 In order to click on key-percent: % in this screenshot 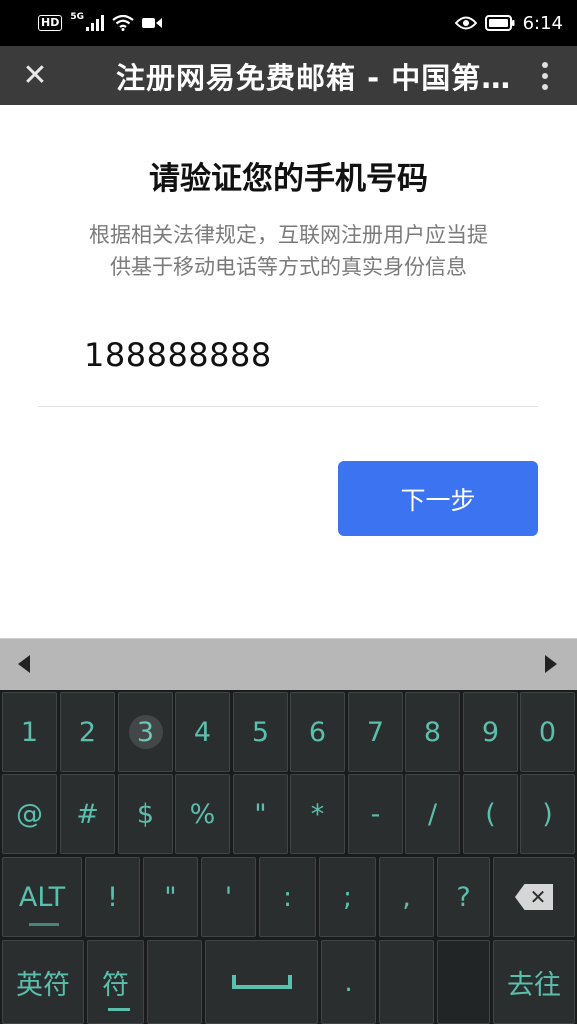, I will do `click(202, 814)`.